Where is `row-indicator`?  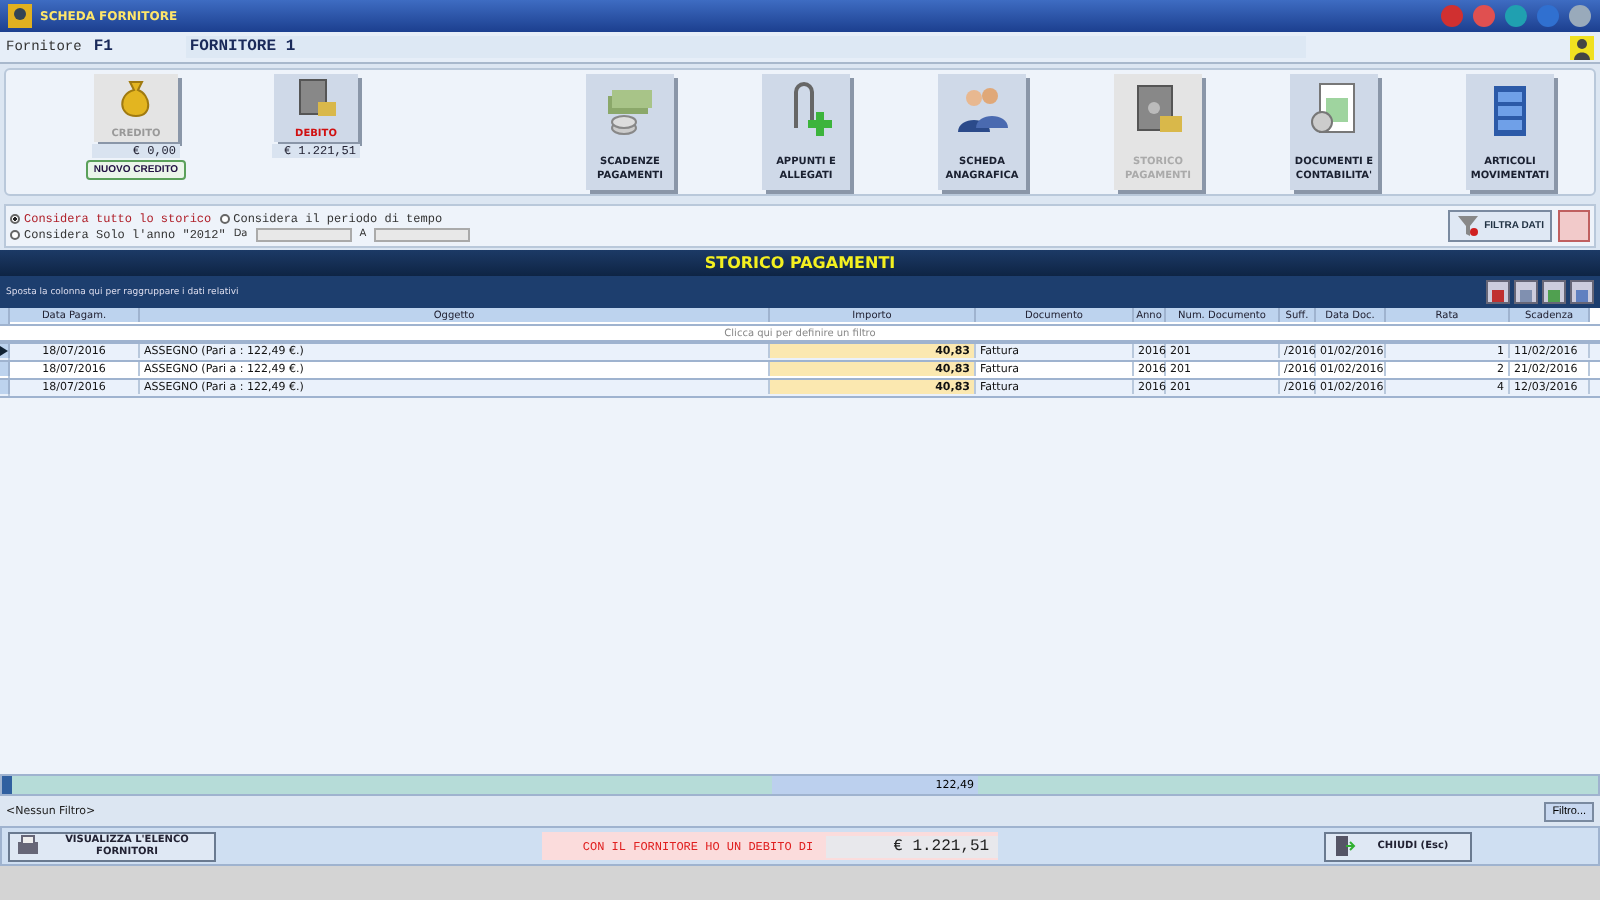
row-indicator is located at coordinates (5, 351).